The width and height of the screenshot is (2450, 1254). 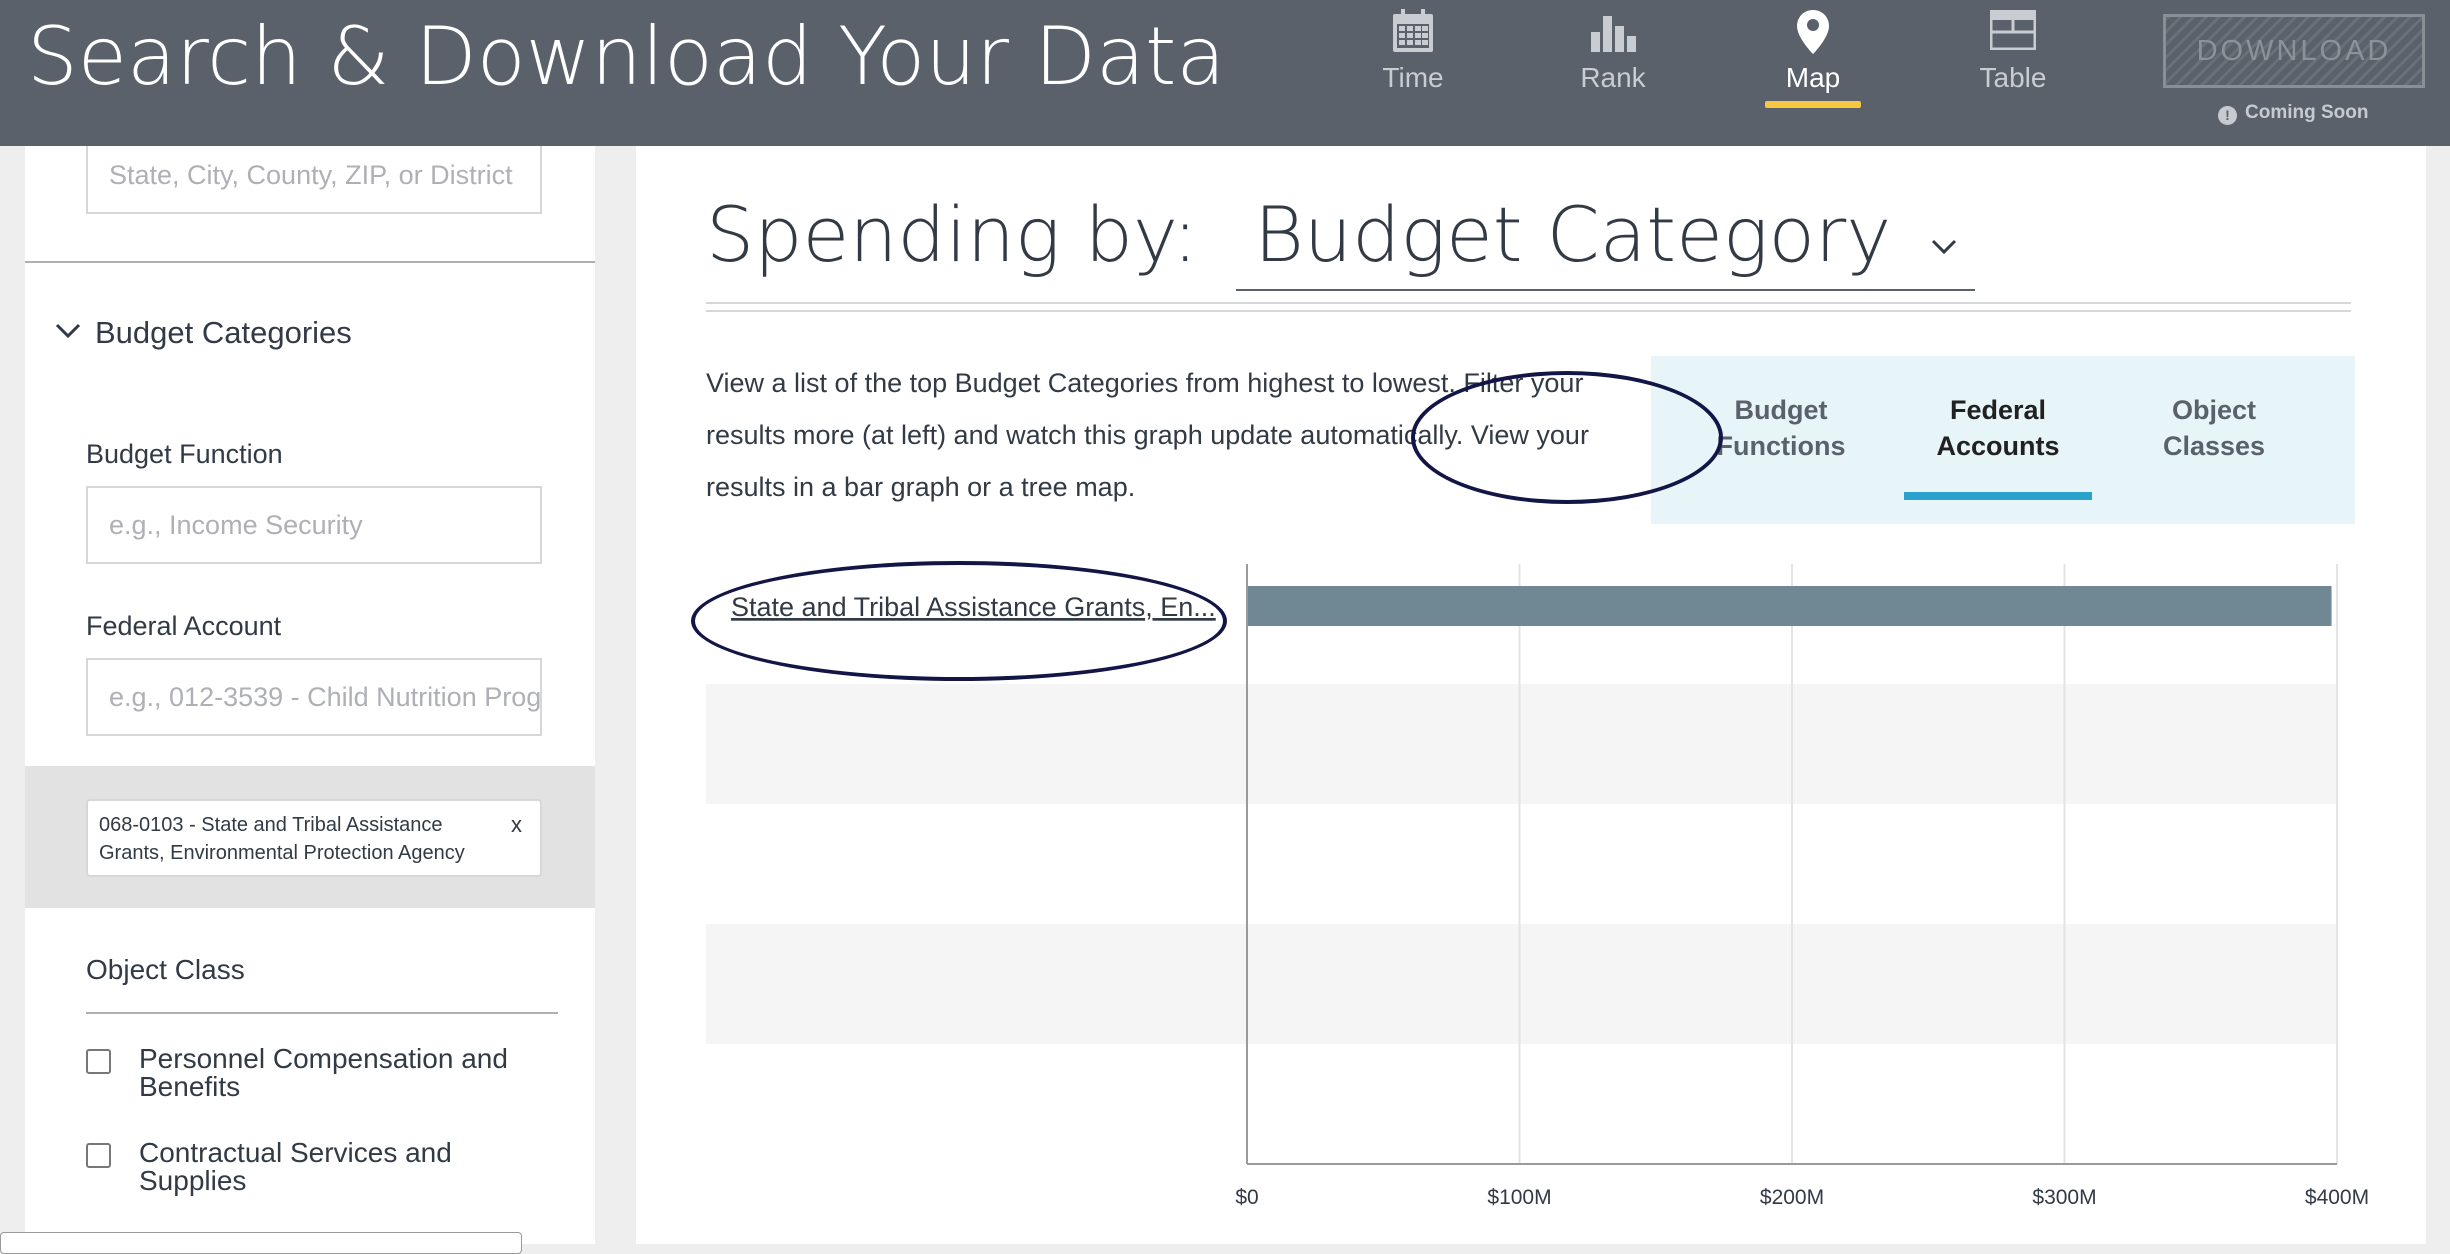 I want to click on nav-tab-rank: Rank, so click(x=1613, y=73).